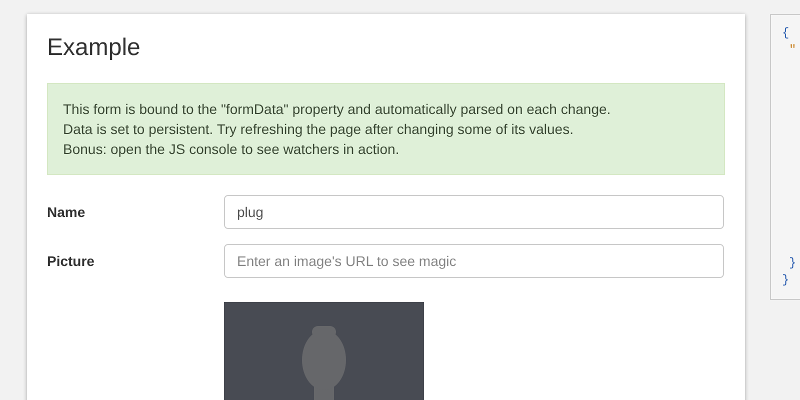  What do you see at coordinates (786, 33) in the screenshot?
I see `code-text: {` at bounding box center [786, 33].